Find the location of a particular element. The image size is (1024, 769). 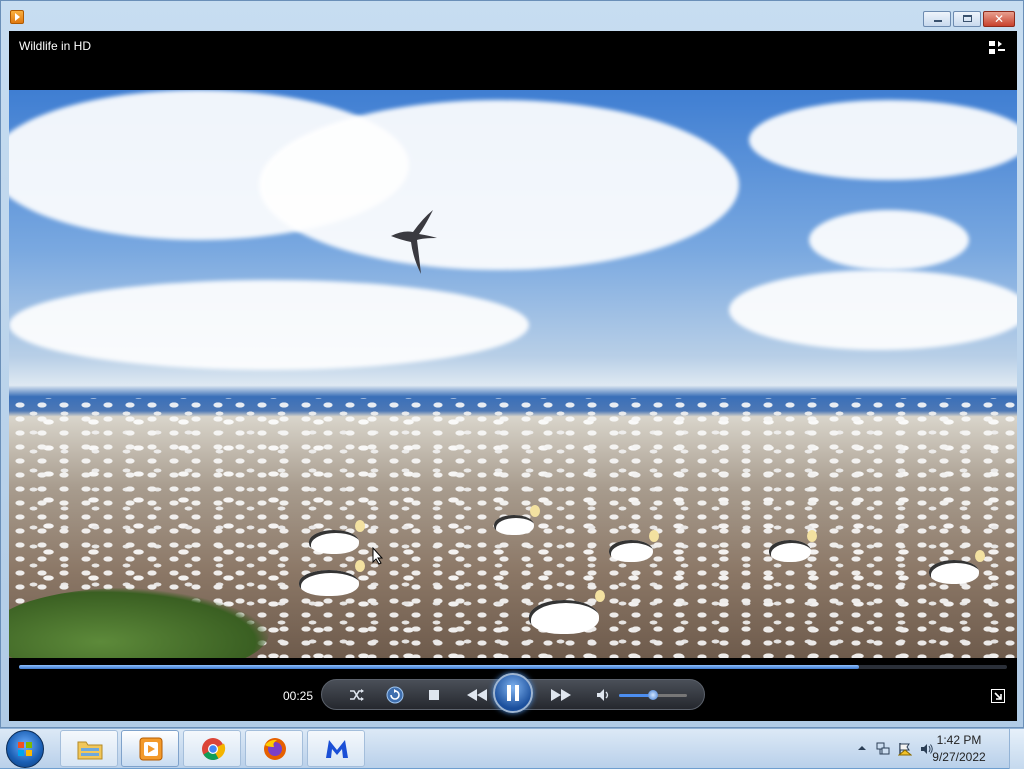

playback-controls: 00:25 is located at coordinates (513, 689).